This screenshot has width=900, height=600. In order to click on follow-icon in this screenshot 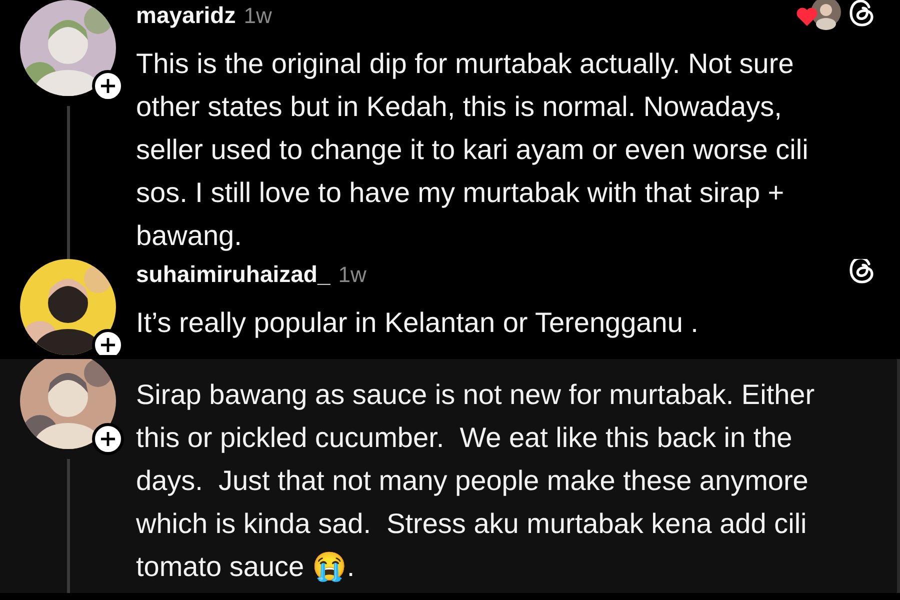, I will do `click(108, 439)`.